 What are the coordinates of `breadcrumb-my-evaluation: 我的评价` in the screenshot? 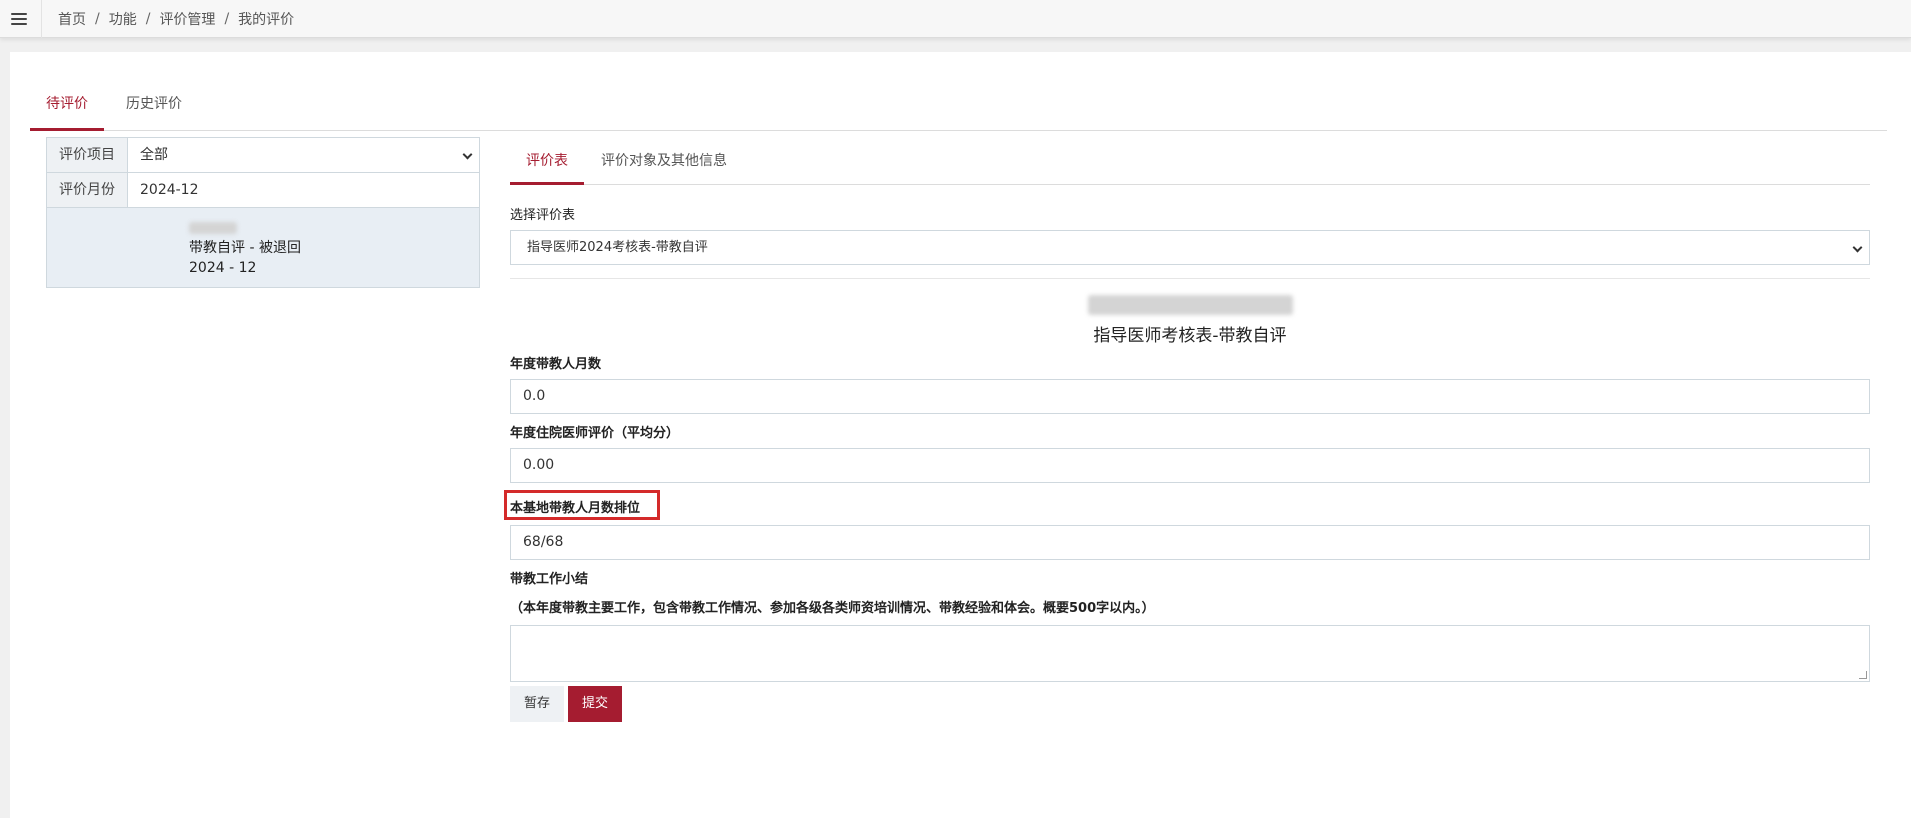 It's located at (266, 20).